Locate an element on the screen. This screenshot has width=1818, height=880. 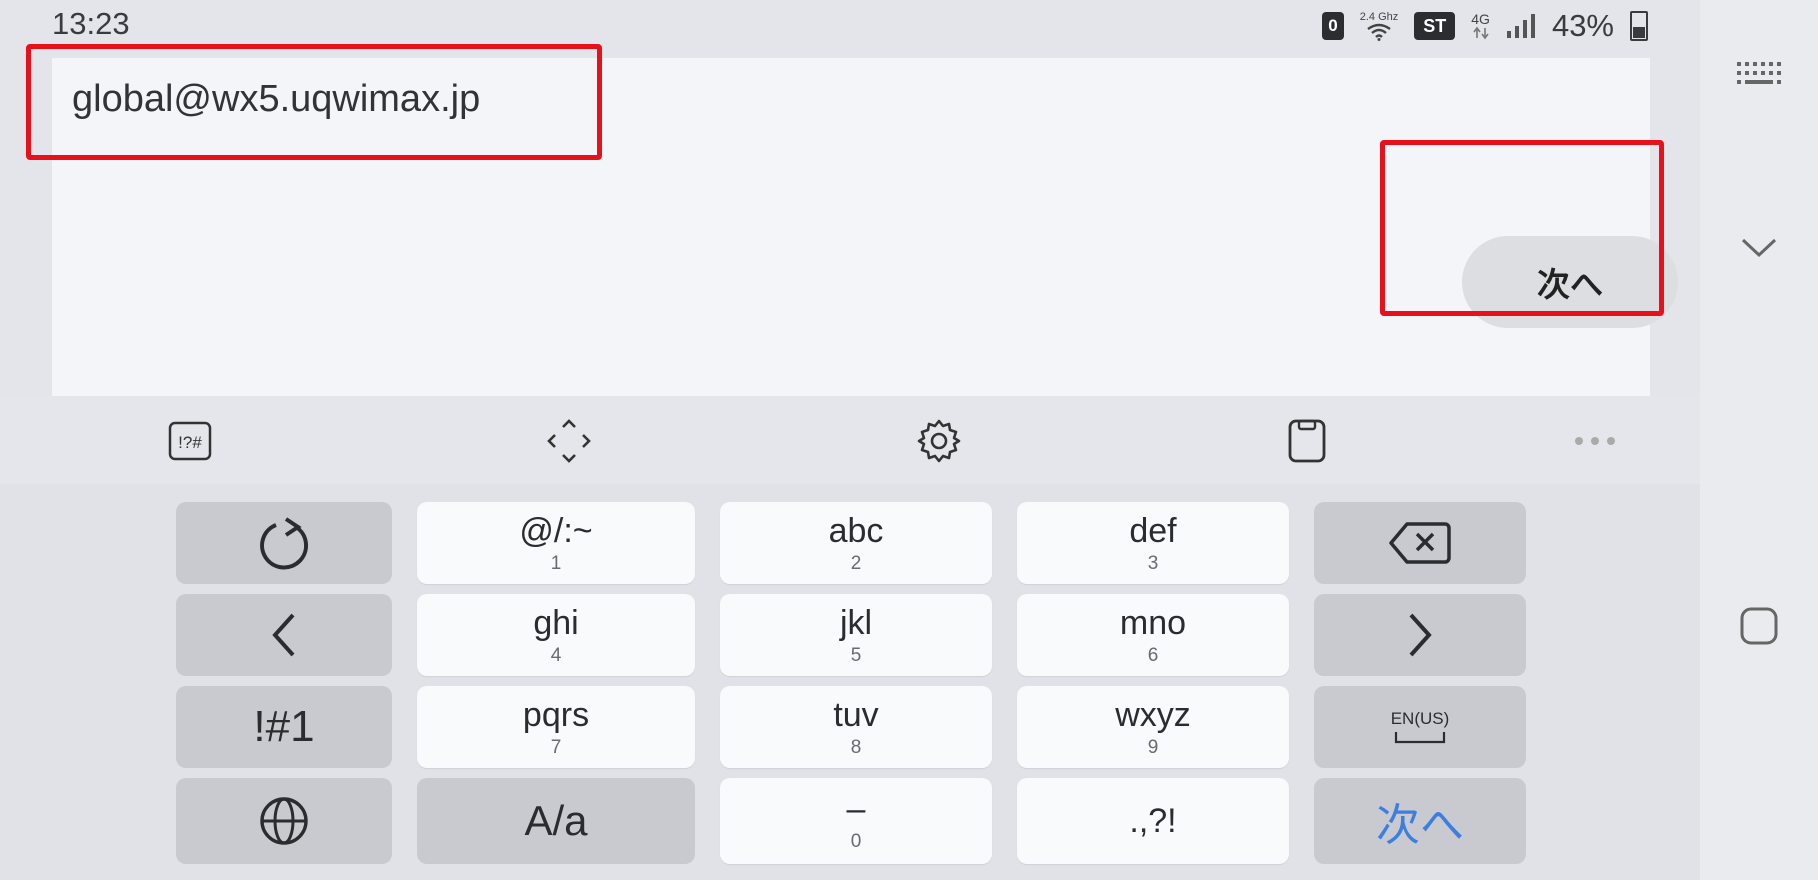
undo-key is located at coordinates (284, 543).